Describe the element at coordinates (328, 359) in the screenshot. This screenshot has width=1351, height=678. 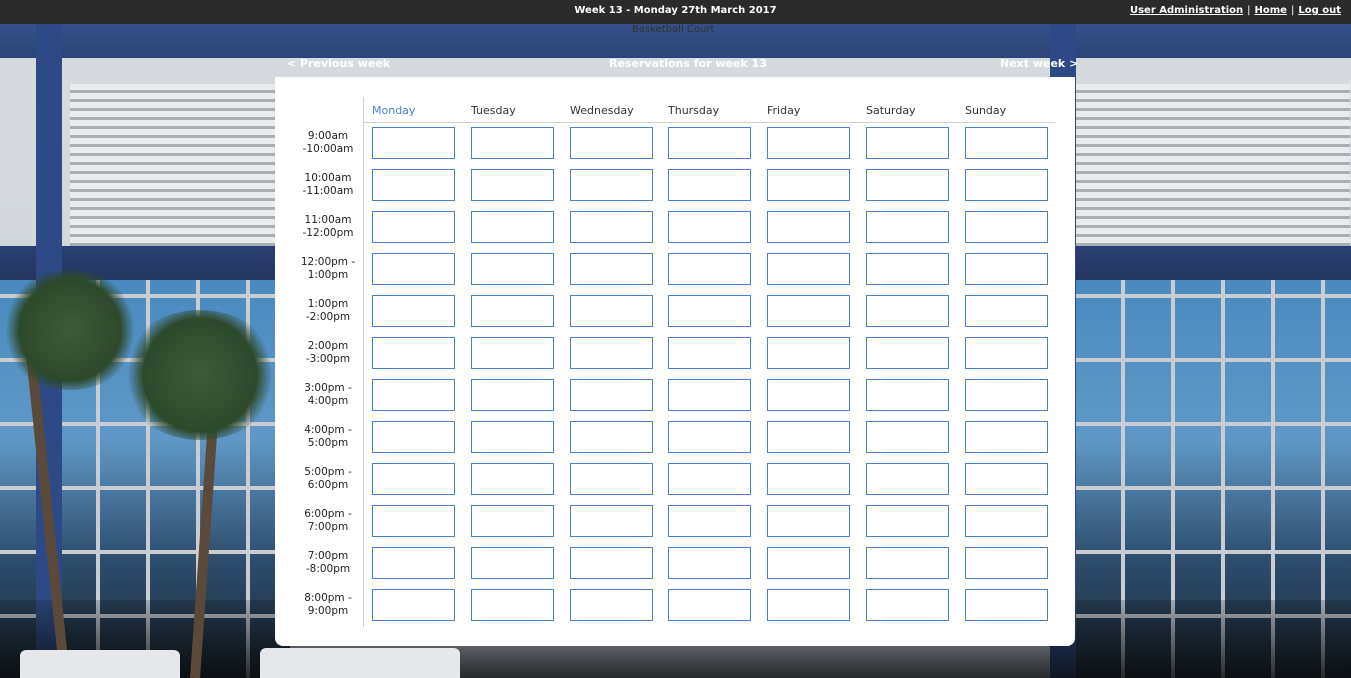
I see `time-slot-label-line: -3:00pm` at that location.